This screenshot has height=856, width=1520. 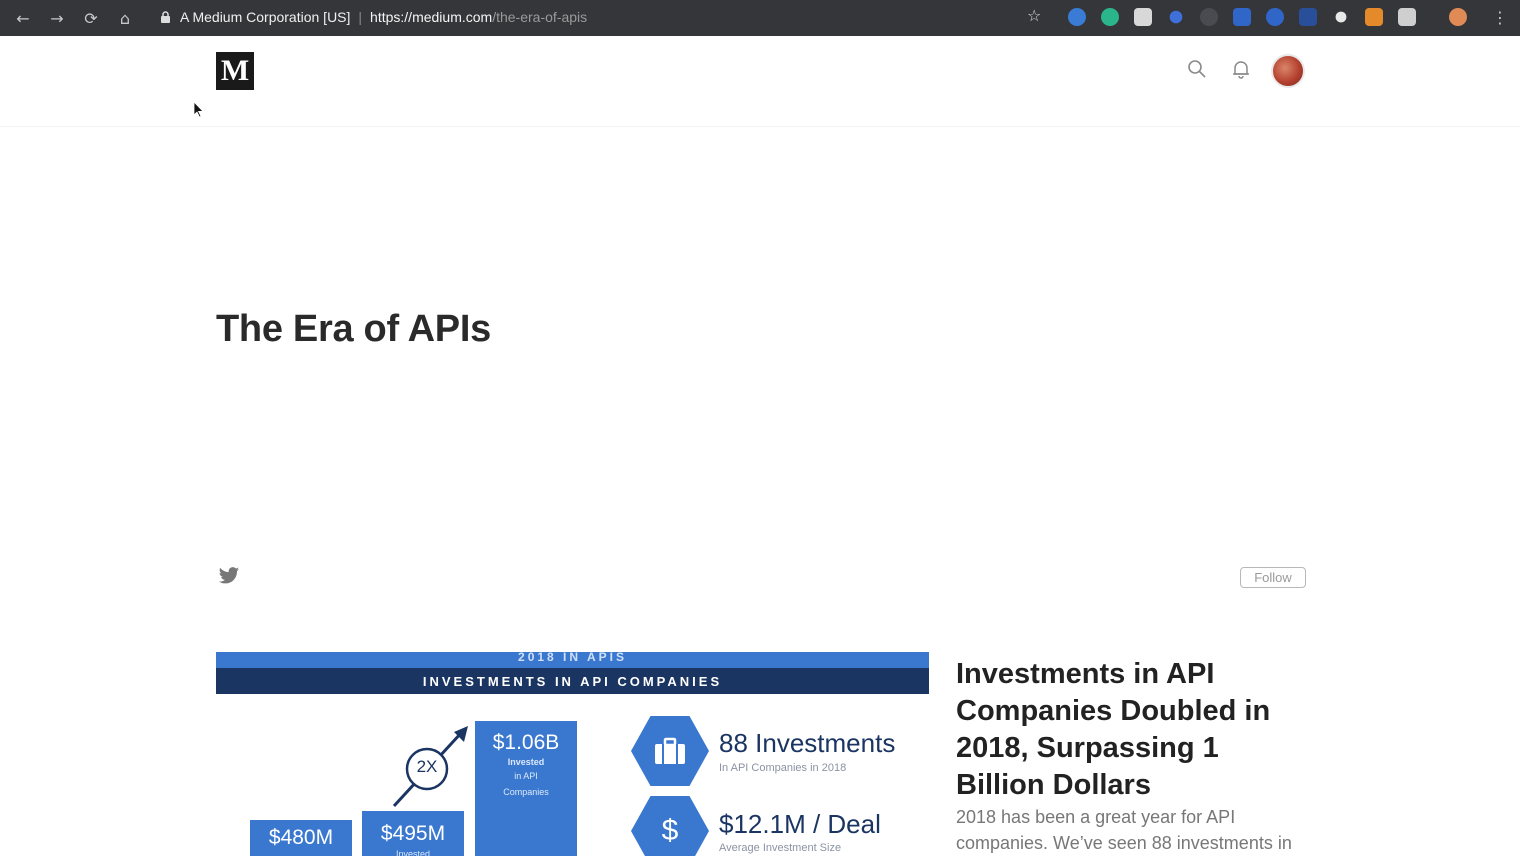 I want to click on home-button: ⌂, so click(x=125, y=18).